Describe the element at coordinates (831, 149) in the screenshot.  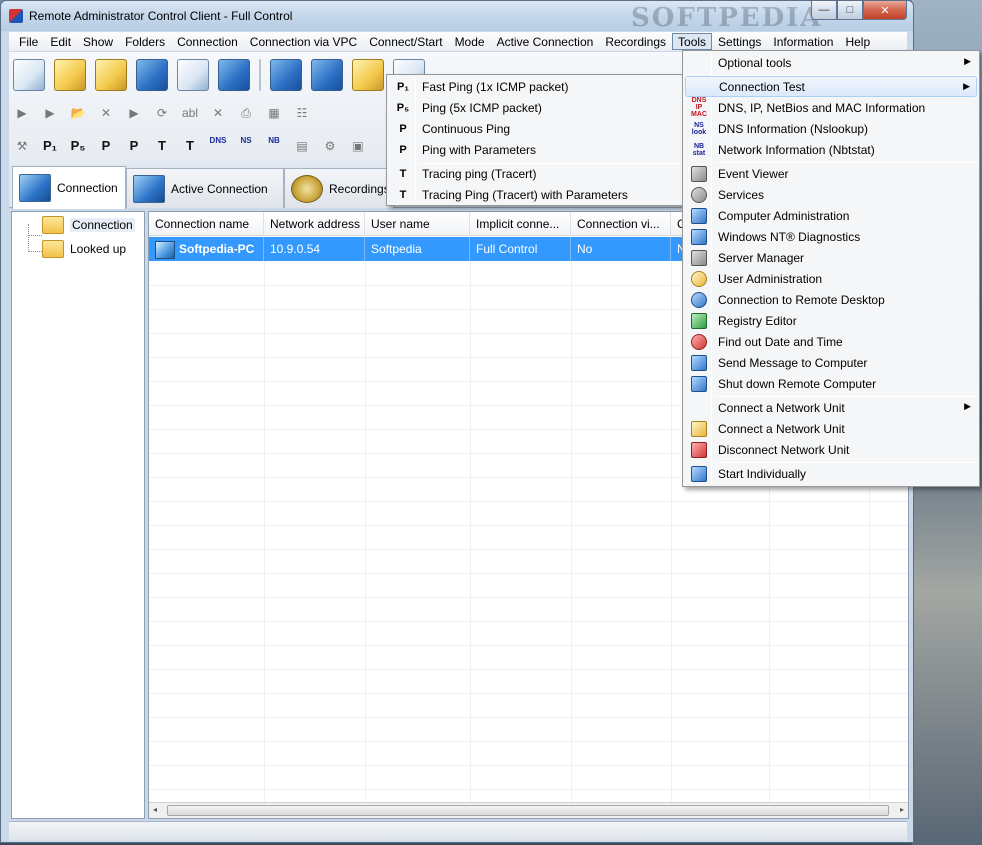
I see `menu-item-nbtstat: NB stat Network Information (Nbtstat)` at that location.